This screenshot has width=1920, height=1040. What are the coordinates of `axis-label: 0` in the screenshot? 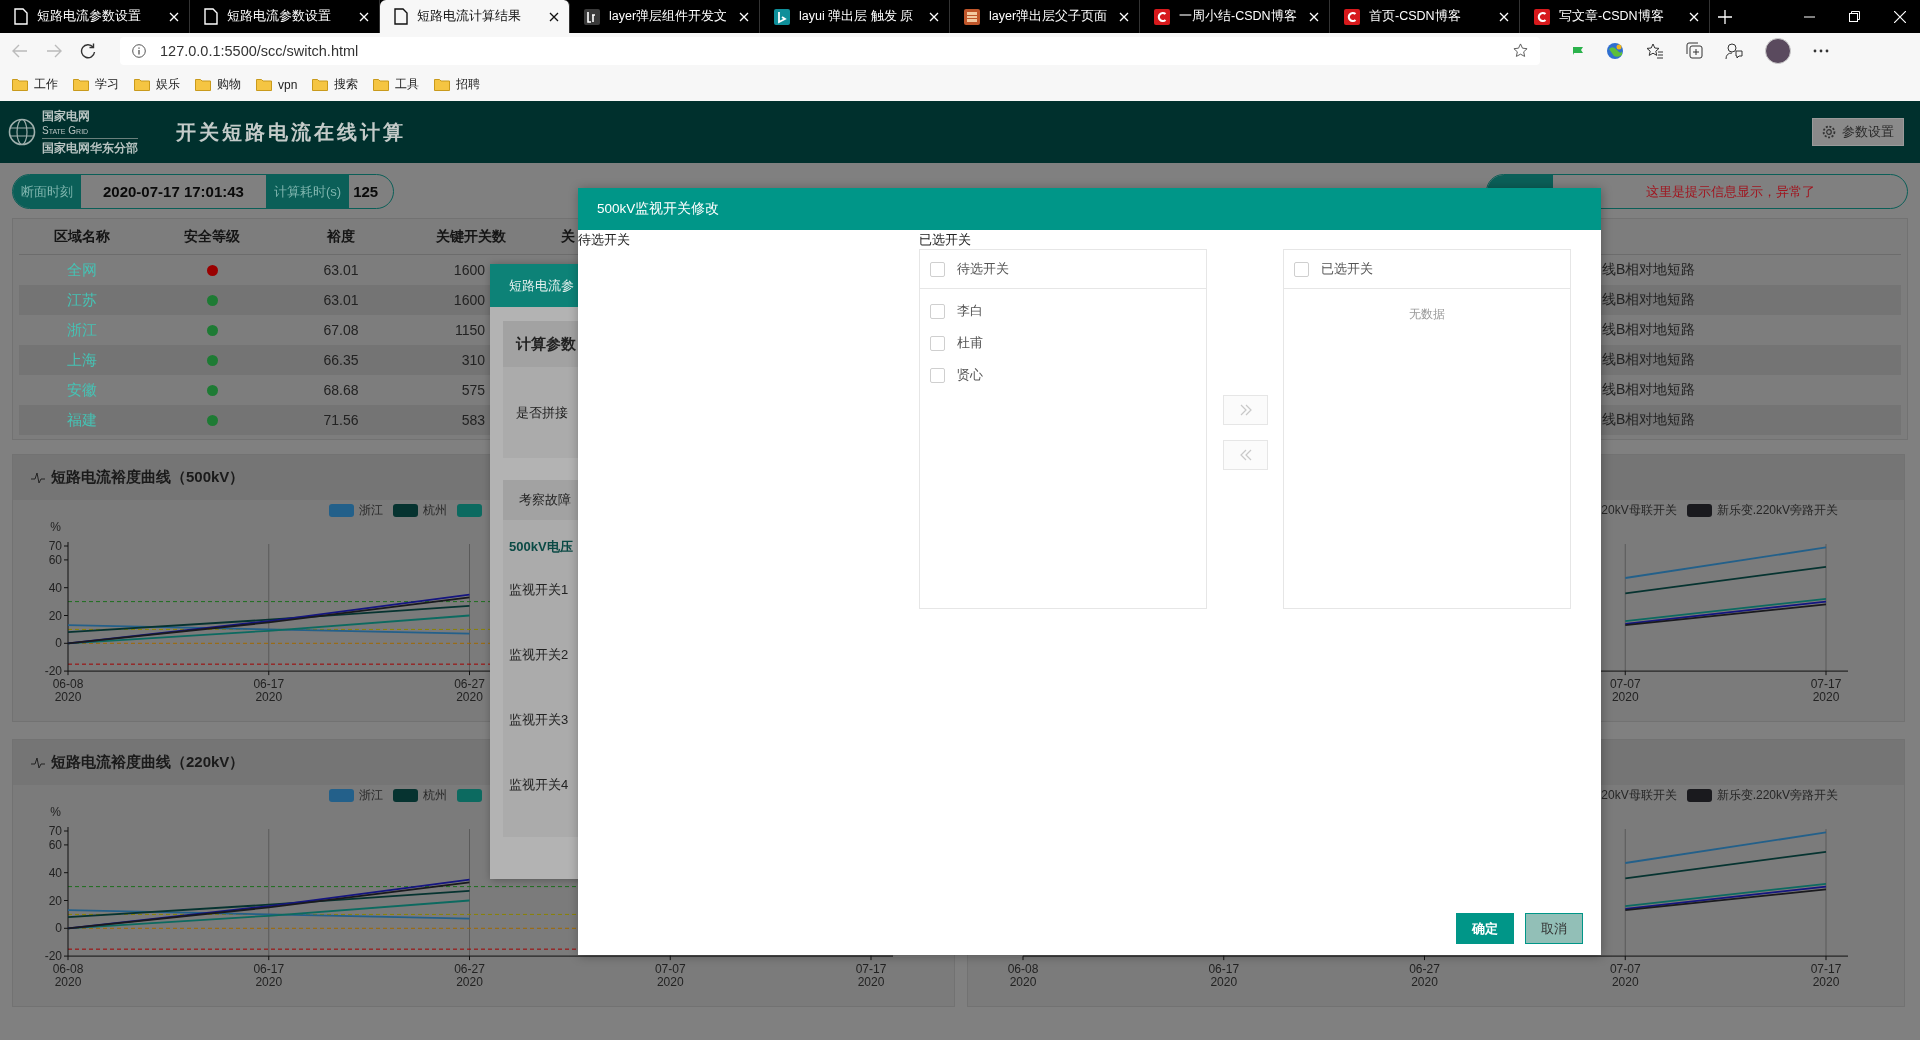 It's located at (58, 928).